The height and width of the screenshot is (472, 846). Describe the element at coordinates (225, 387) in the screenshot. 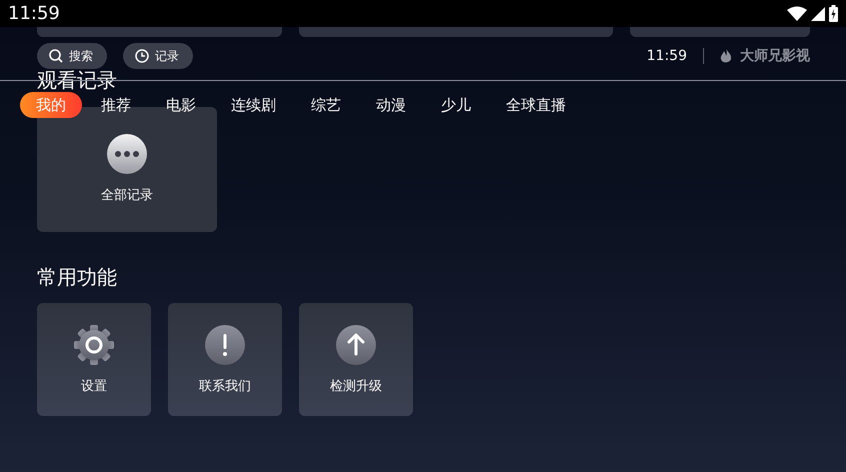

I see `card-label: 联系我们` at that location.